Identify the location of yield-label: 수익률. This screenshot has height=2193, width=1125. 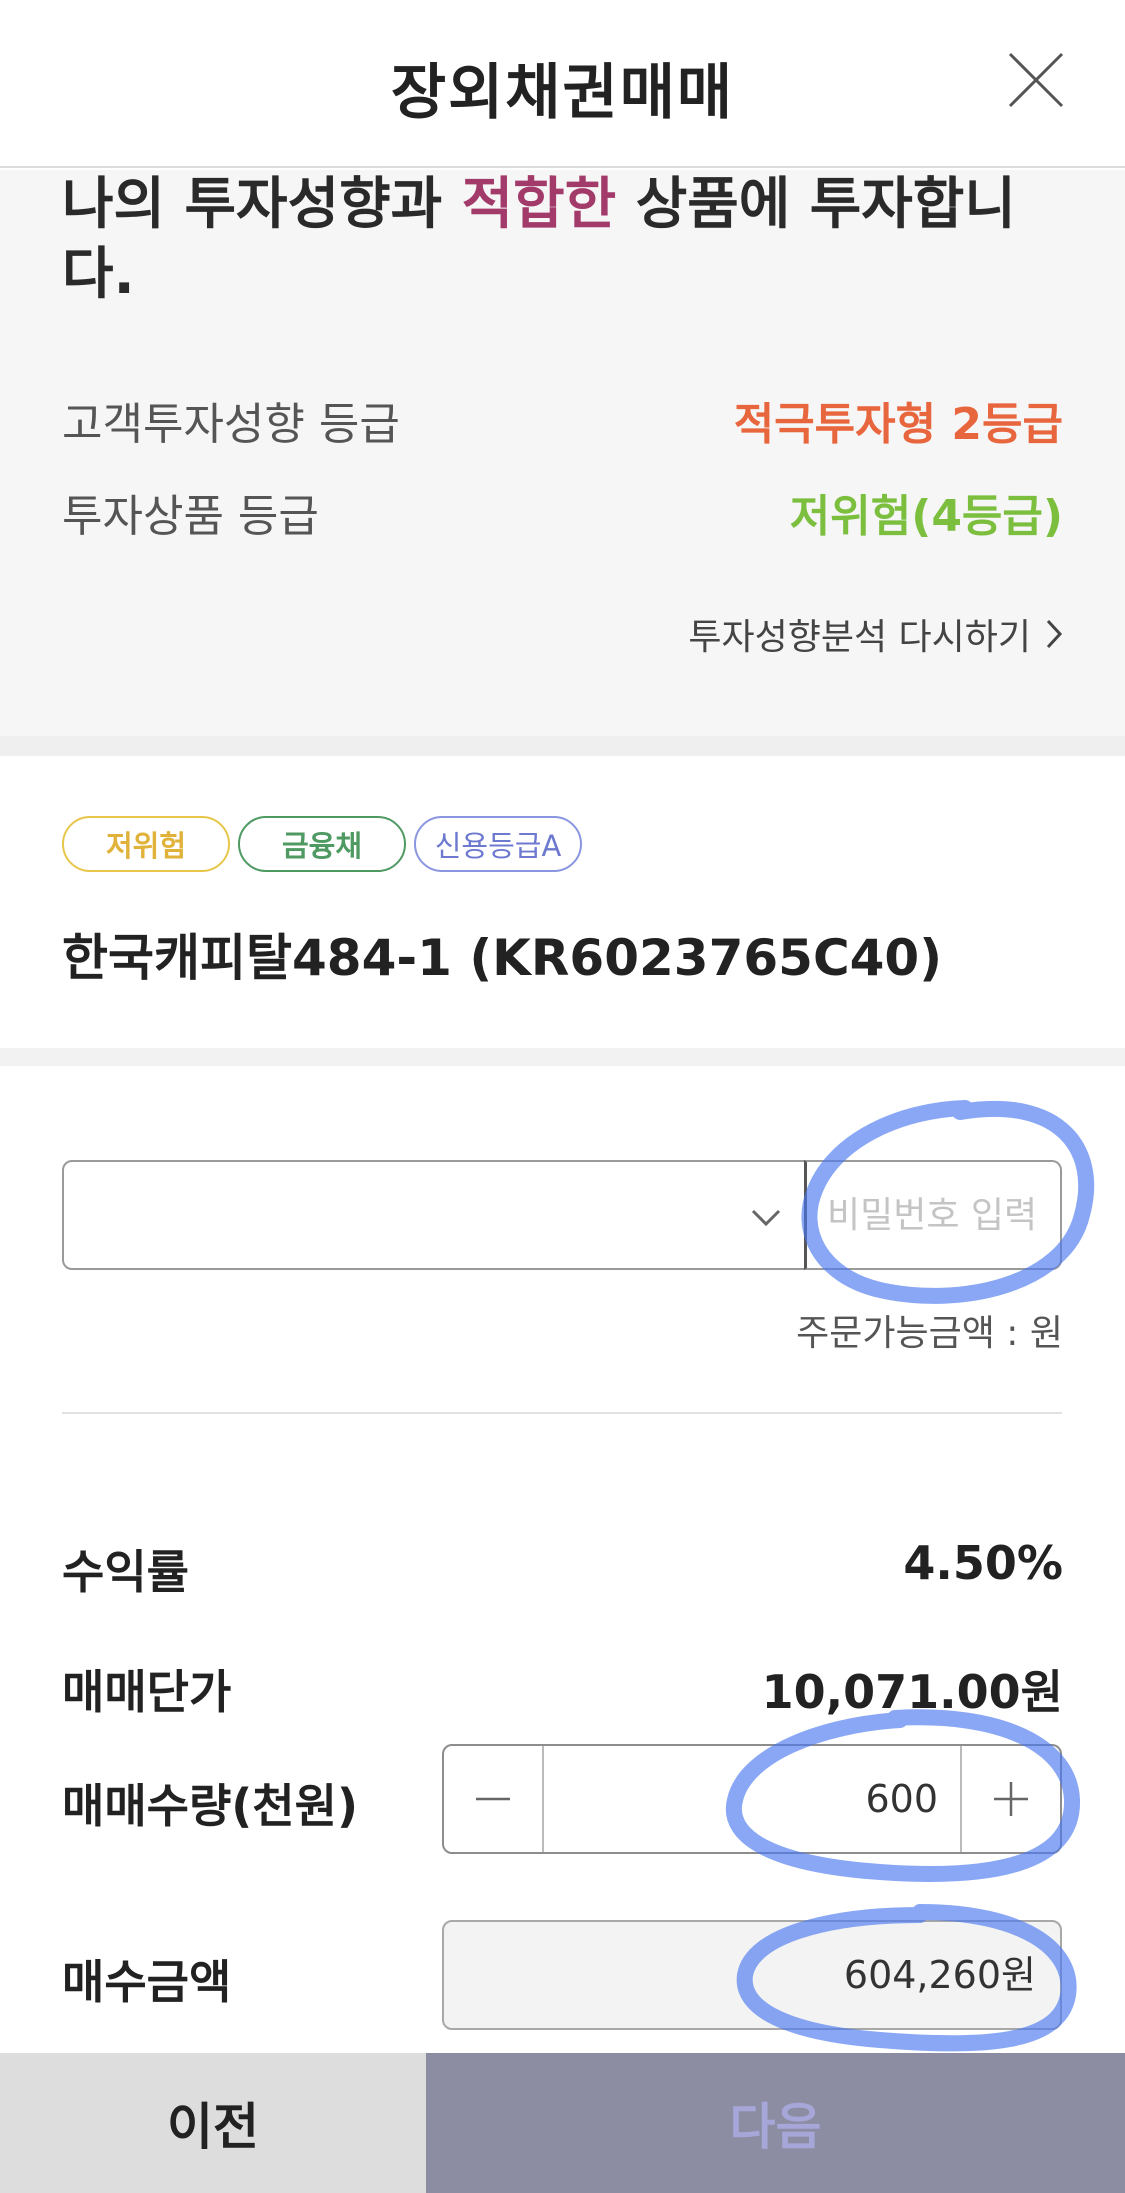
(125, 1572).